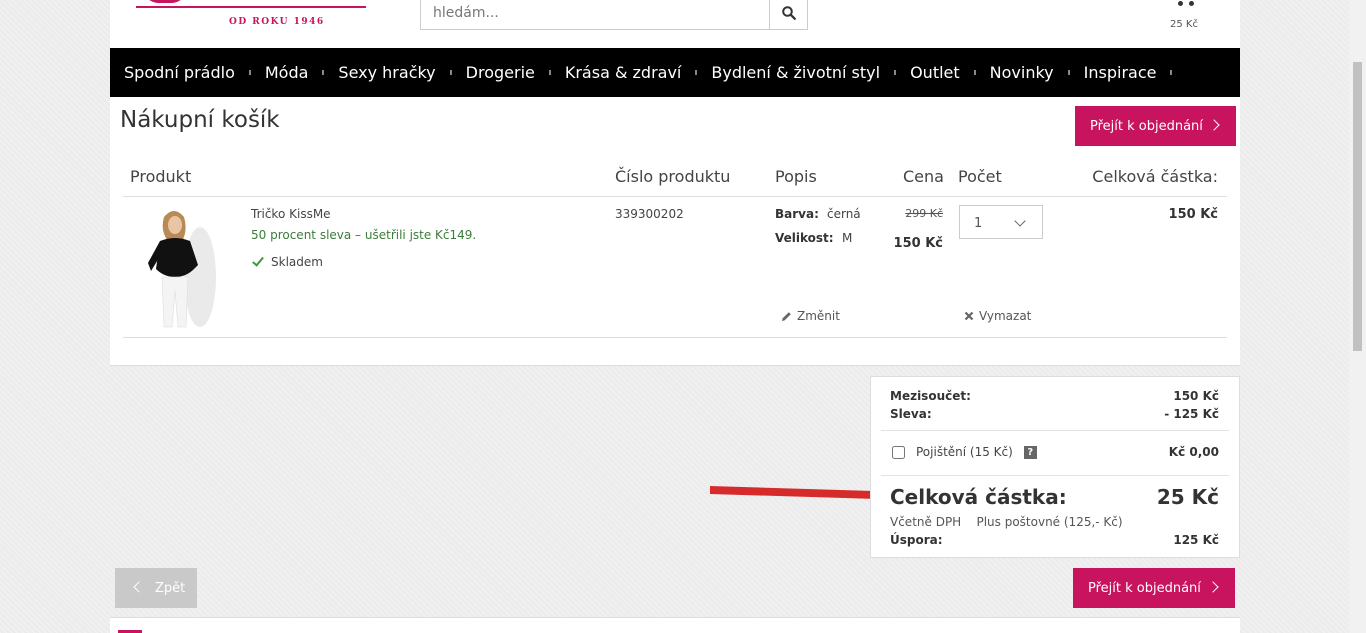 This screenshot has width=1366, height=633. What do you see at coordinates (500, 72) in the screenshot?
I see `nav-item-drogerie: Drogerie` at bounding box center [500, 72].